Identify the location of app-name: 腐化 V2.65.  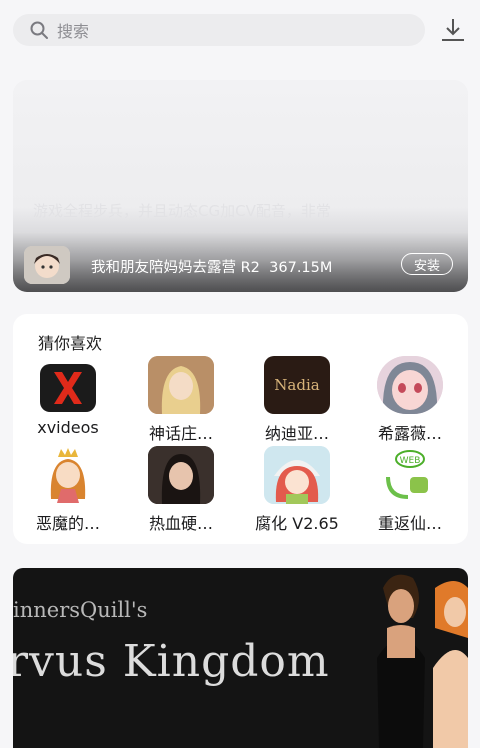
(297, 523).